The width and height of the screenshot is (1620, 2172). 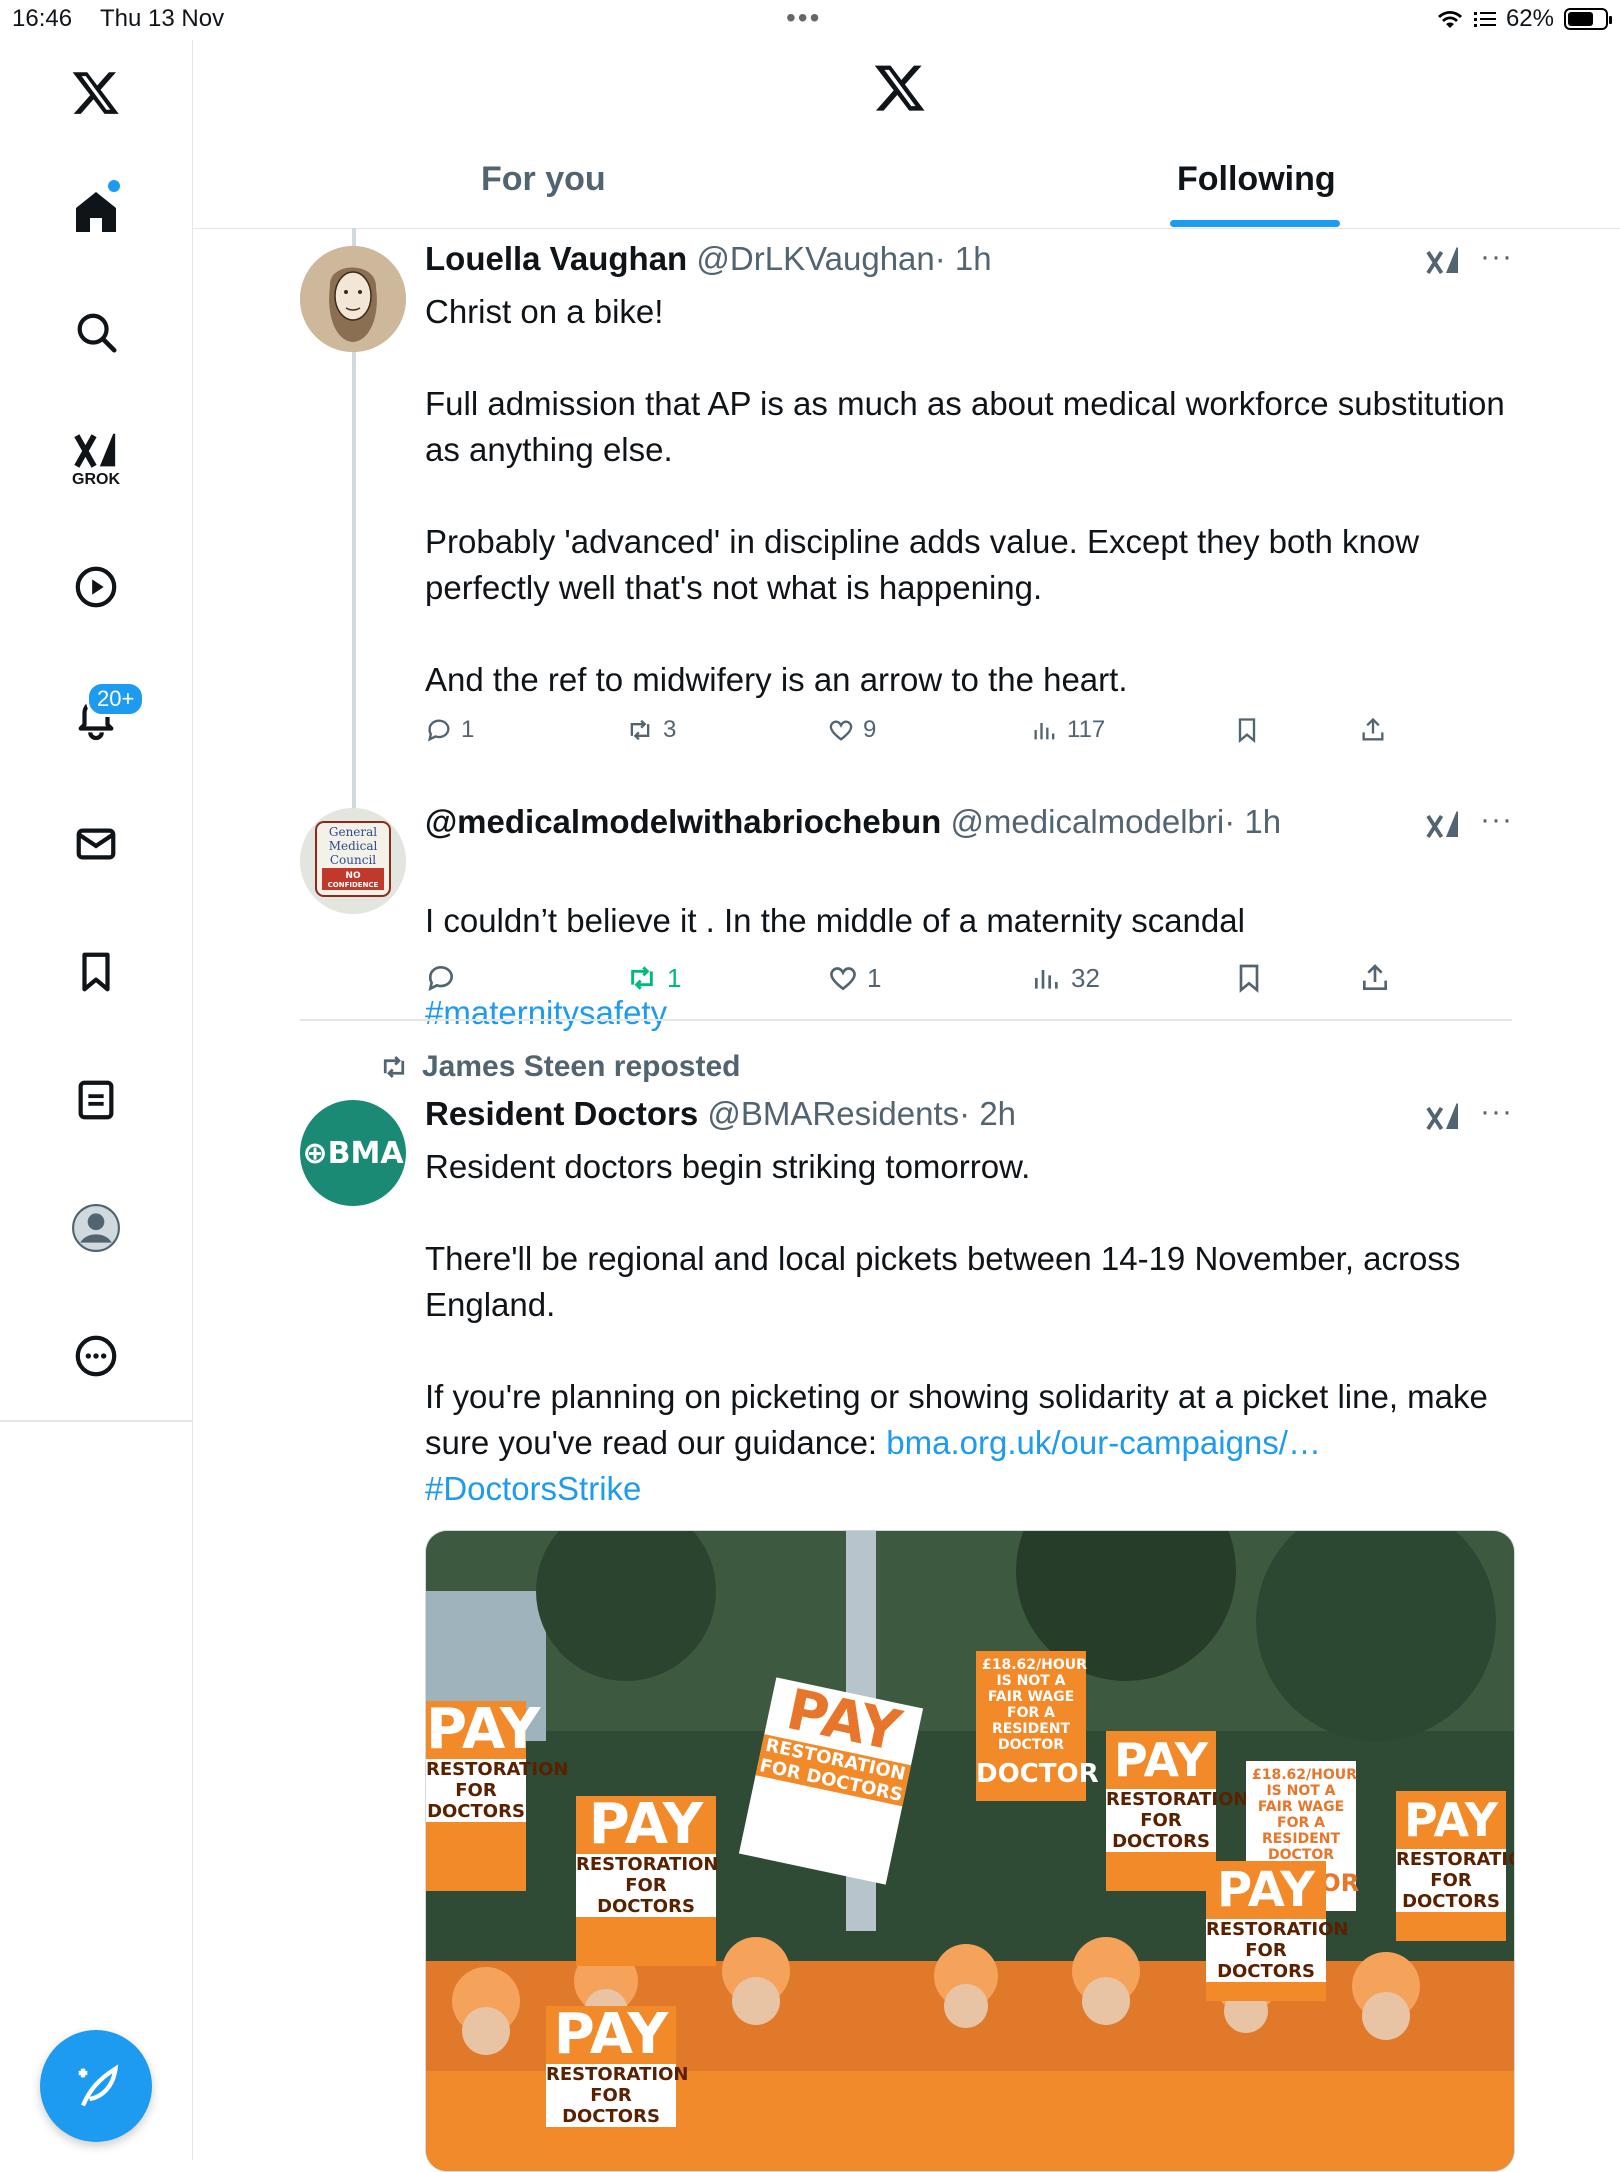 What do you see at coordinates (1588, 19) in the screenshot?
I see `battery-icon` at bounding box center [1588, 19].